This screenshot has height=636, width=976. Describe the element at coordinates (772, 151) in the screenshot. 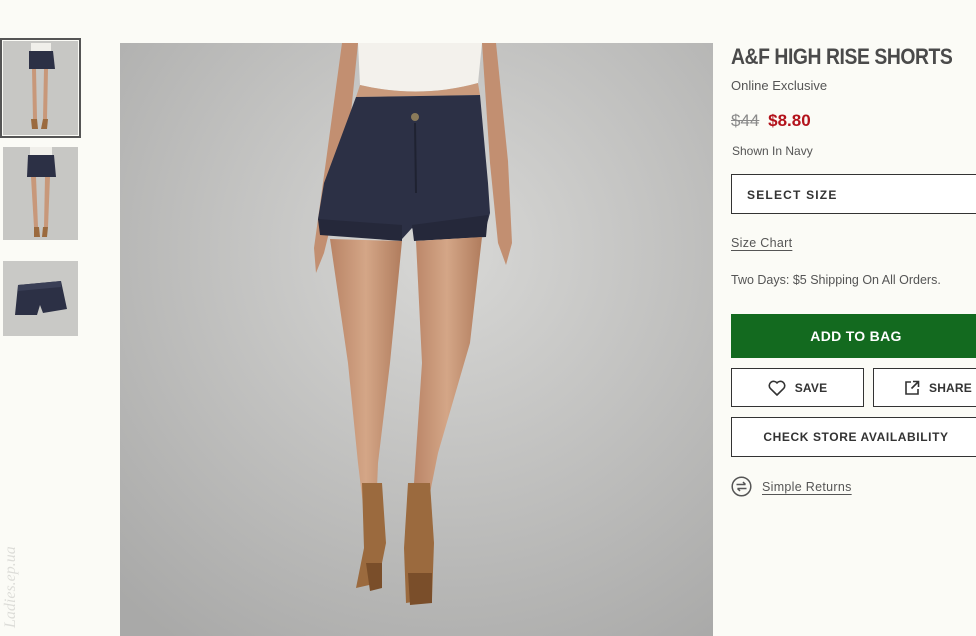

I see `color-text: Shown In Navy` at that location.